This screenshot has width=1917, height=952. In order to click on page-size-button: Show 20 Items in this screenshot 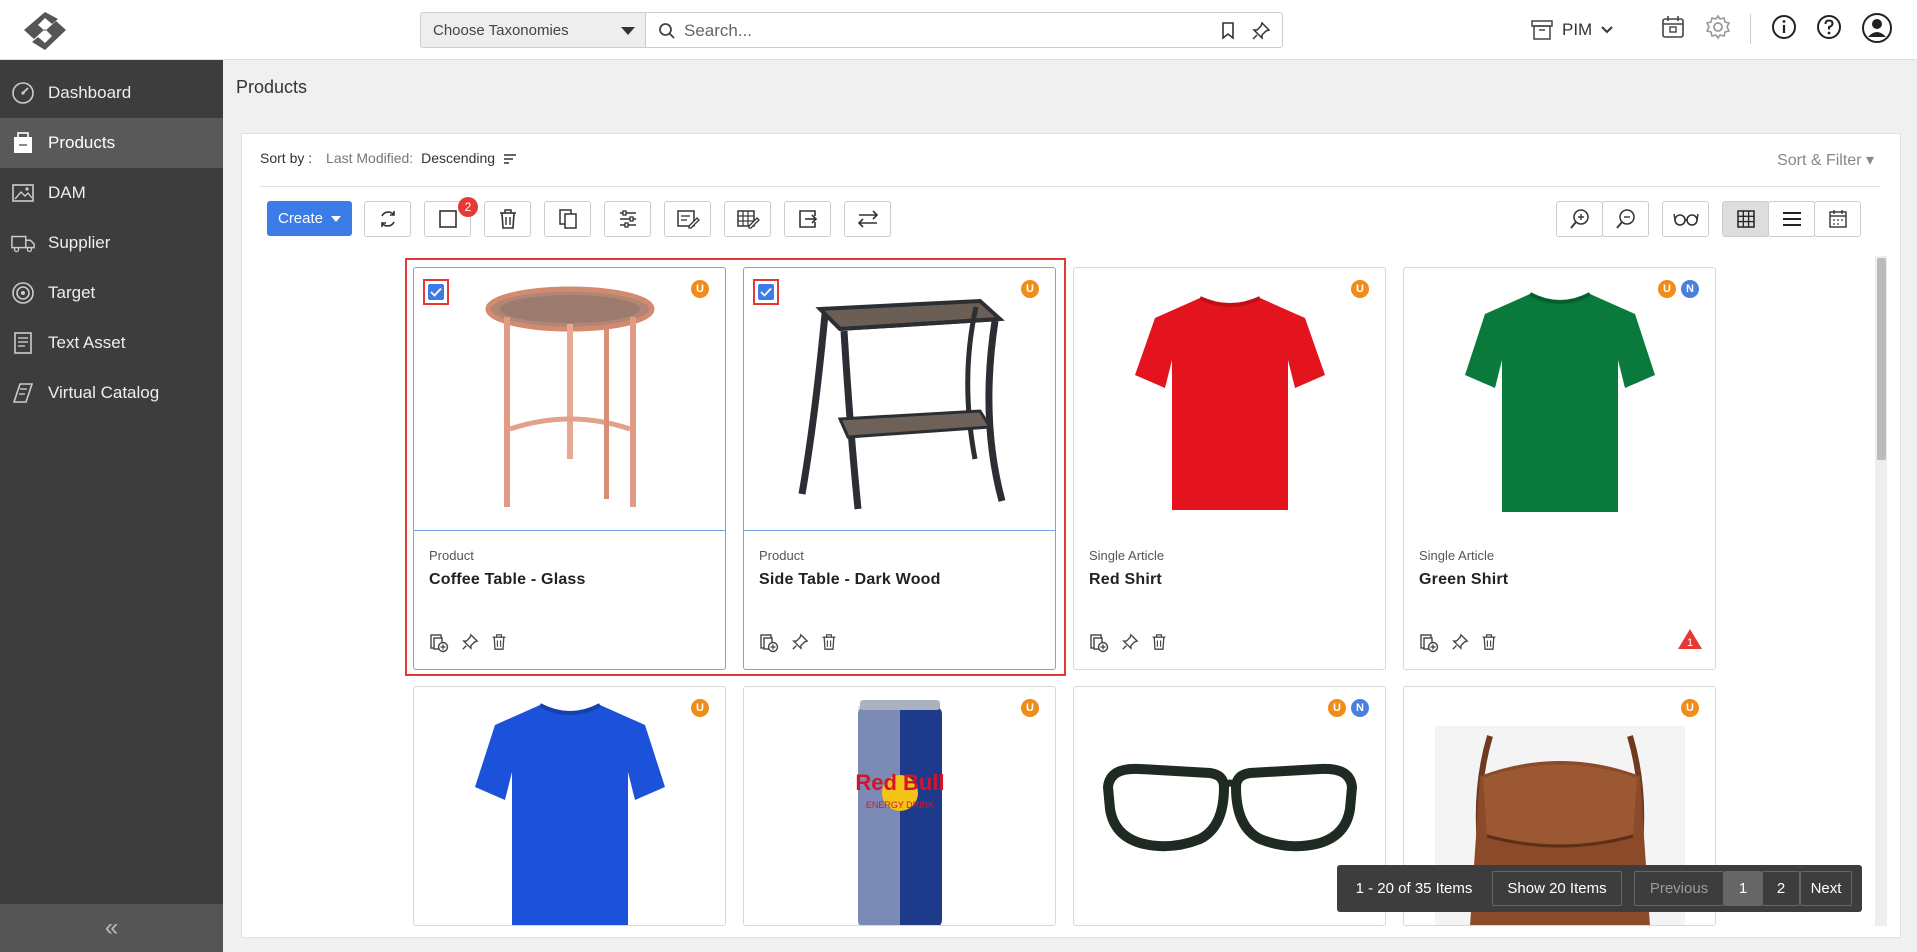, I will do `click(1557, 888)`.